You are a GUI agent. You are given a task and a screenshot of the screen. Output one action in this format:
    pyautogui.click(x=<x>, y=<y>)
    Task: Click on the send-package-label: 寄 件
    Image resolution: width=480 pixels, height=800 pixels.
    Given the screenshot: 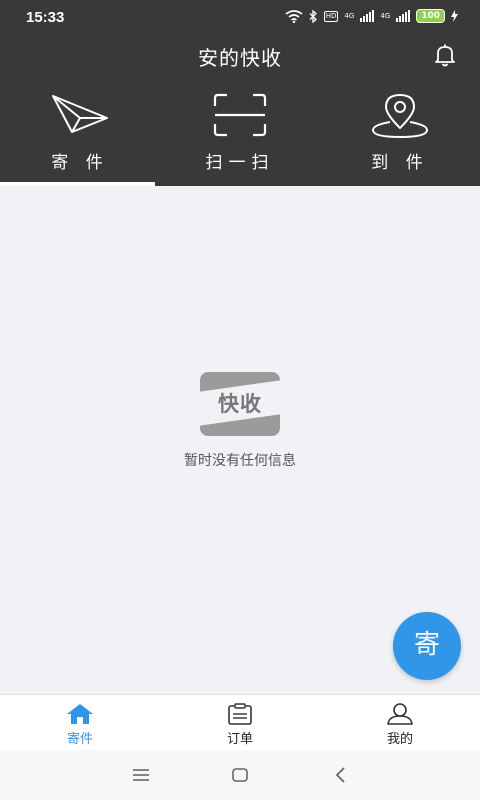 What is the action you would take?
    pyautogui.click(x=80, y=163)
    